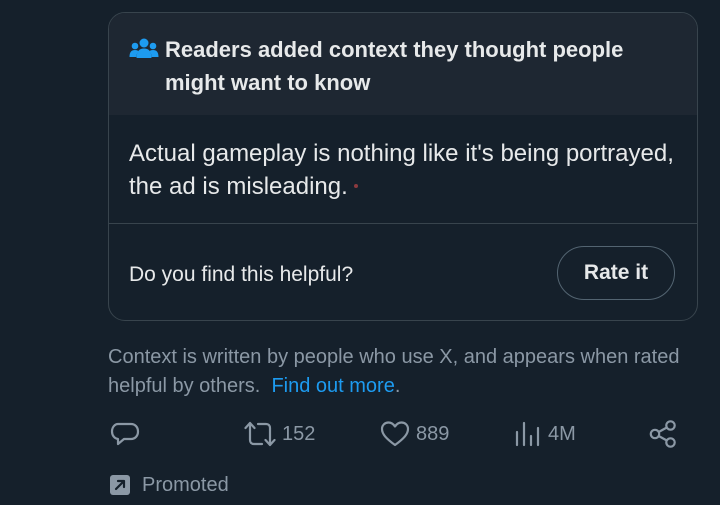  Describe the element at coordinates (395, 434) in the screenshot. I see `heart-icon` at that location.